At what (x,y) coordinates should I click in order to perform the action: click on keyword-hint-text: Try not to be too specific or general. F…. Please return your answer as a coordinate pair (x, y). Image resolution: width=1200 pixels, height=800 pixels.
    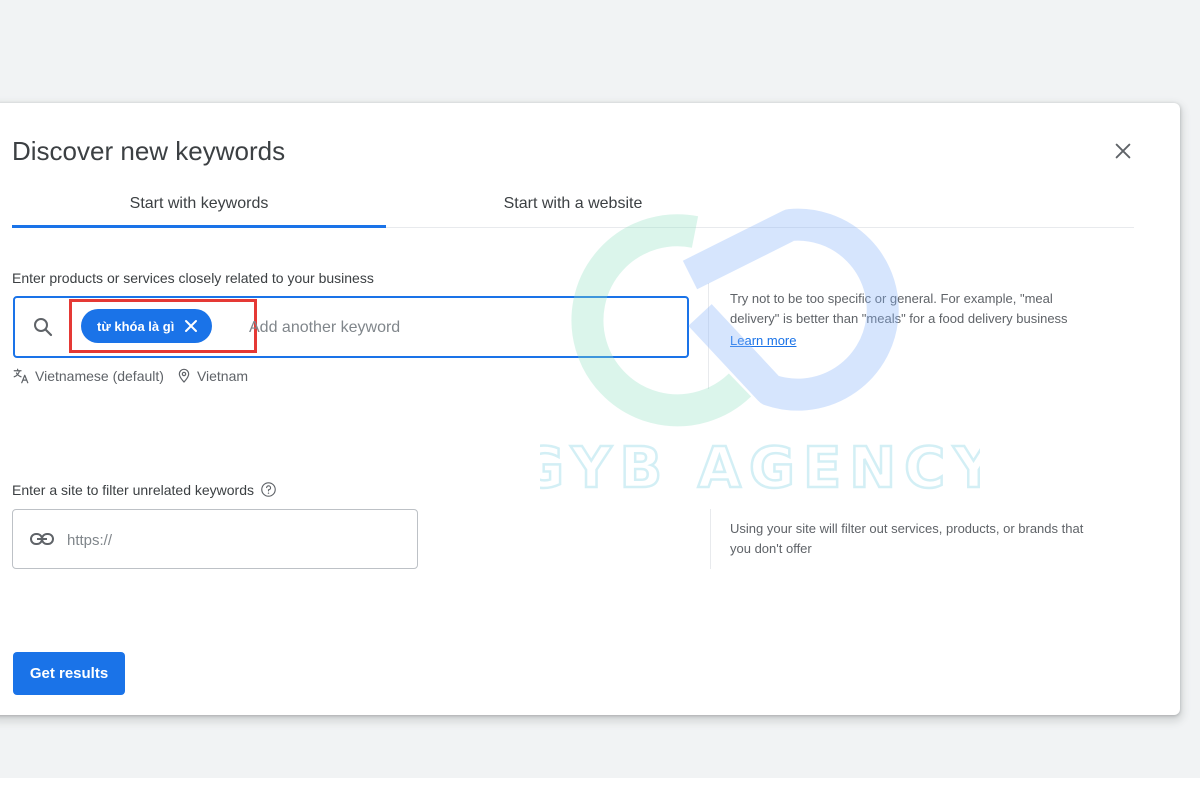
    Looking at the image, I should click on (899, 308).